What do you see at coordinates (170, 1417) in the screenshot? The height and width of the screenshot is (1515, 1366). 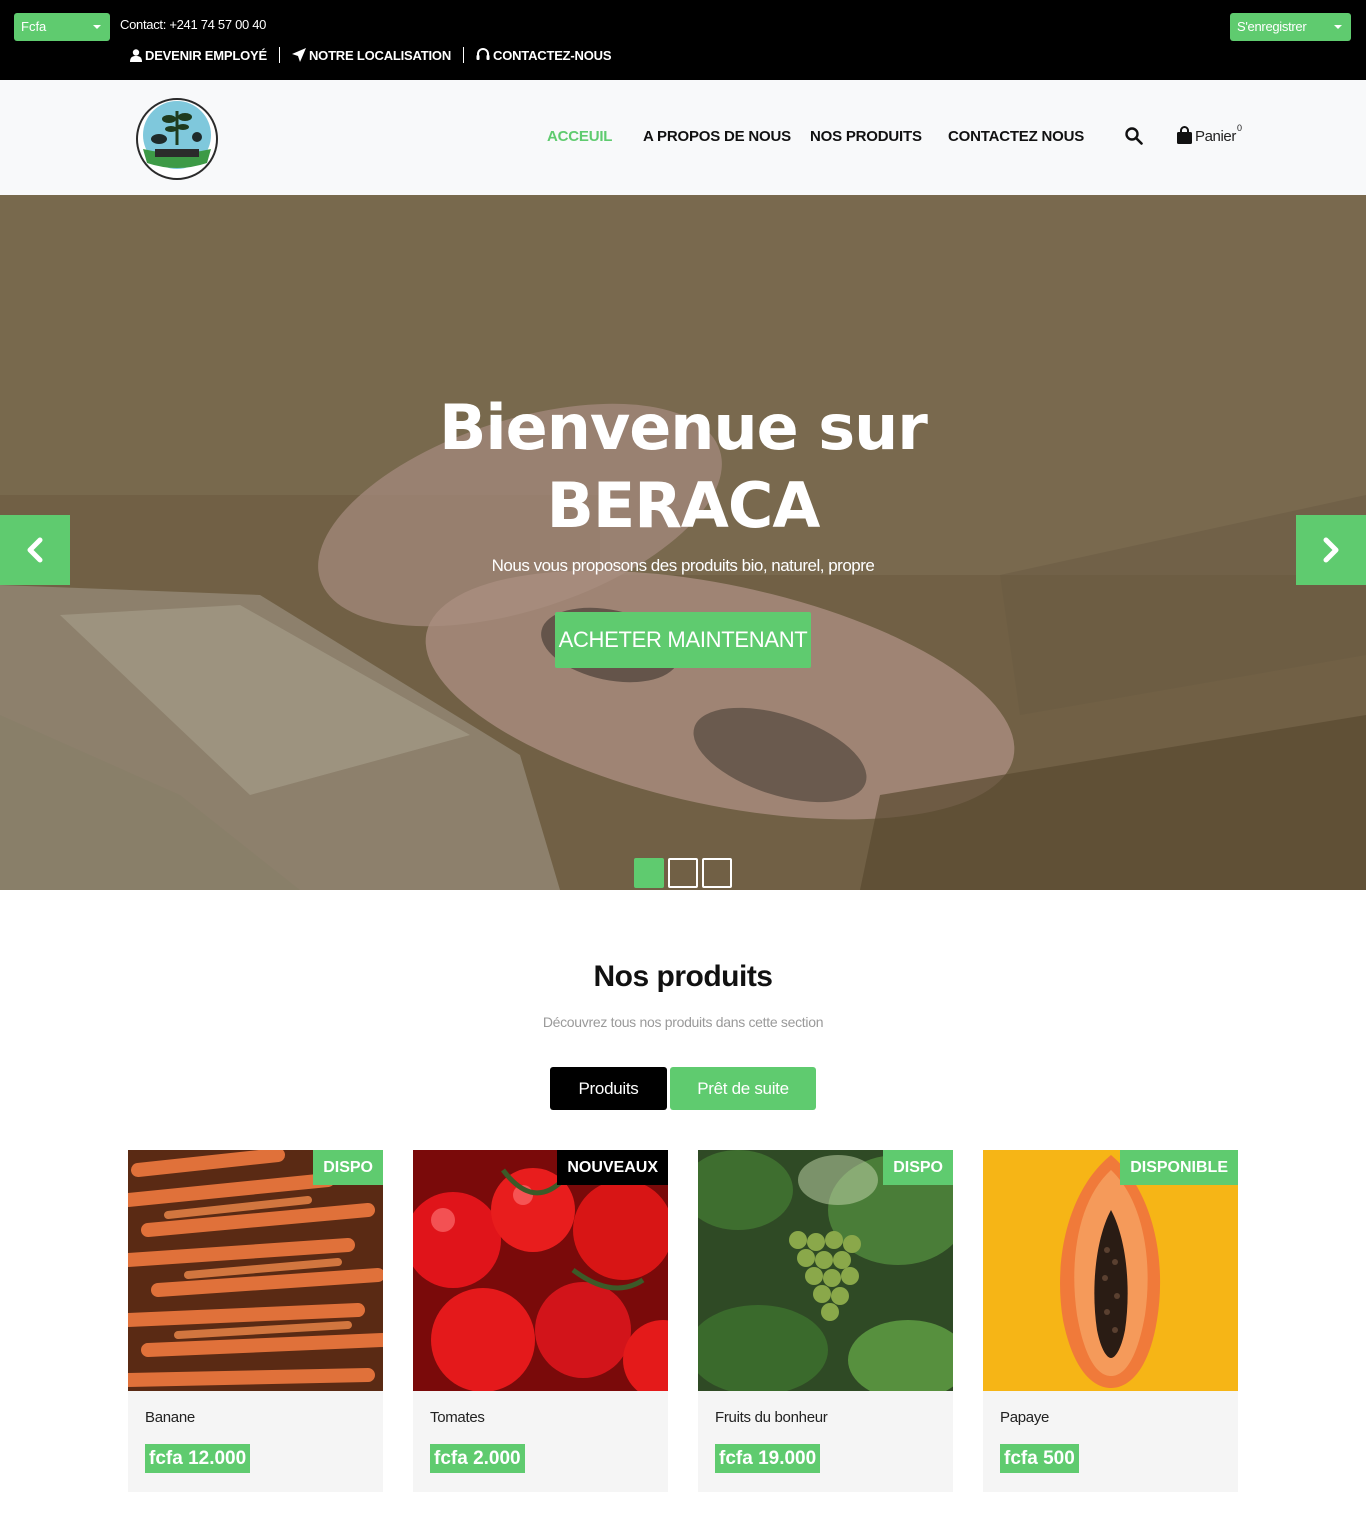 I see `product-name: Banane` at bounding box center [170, 1417].